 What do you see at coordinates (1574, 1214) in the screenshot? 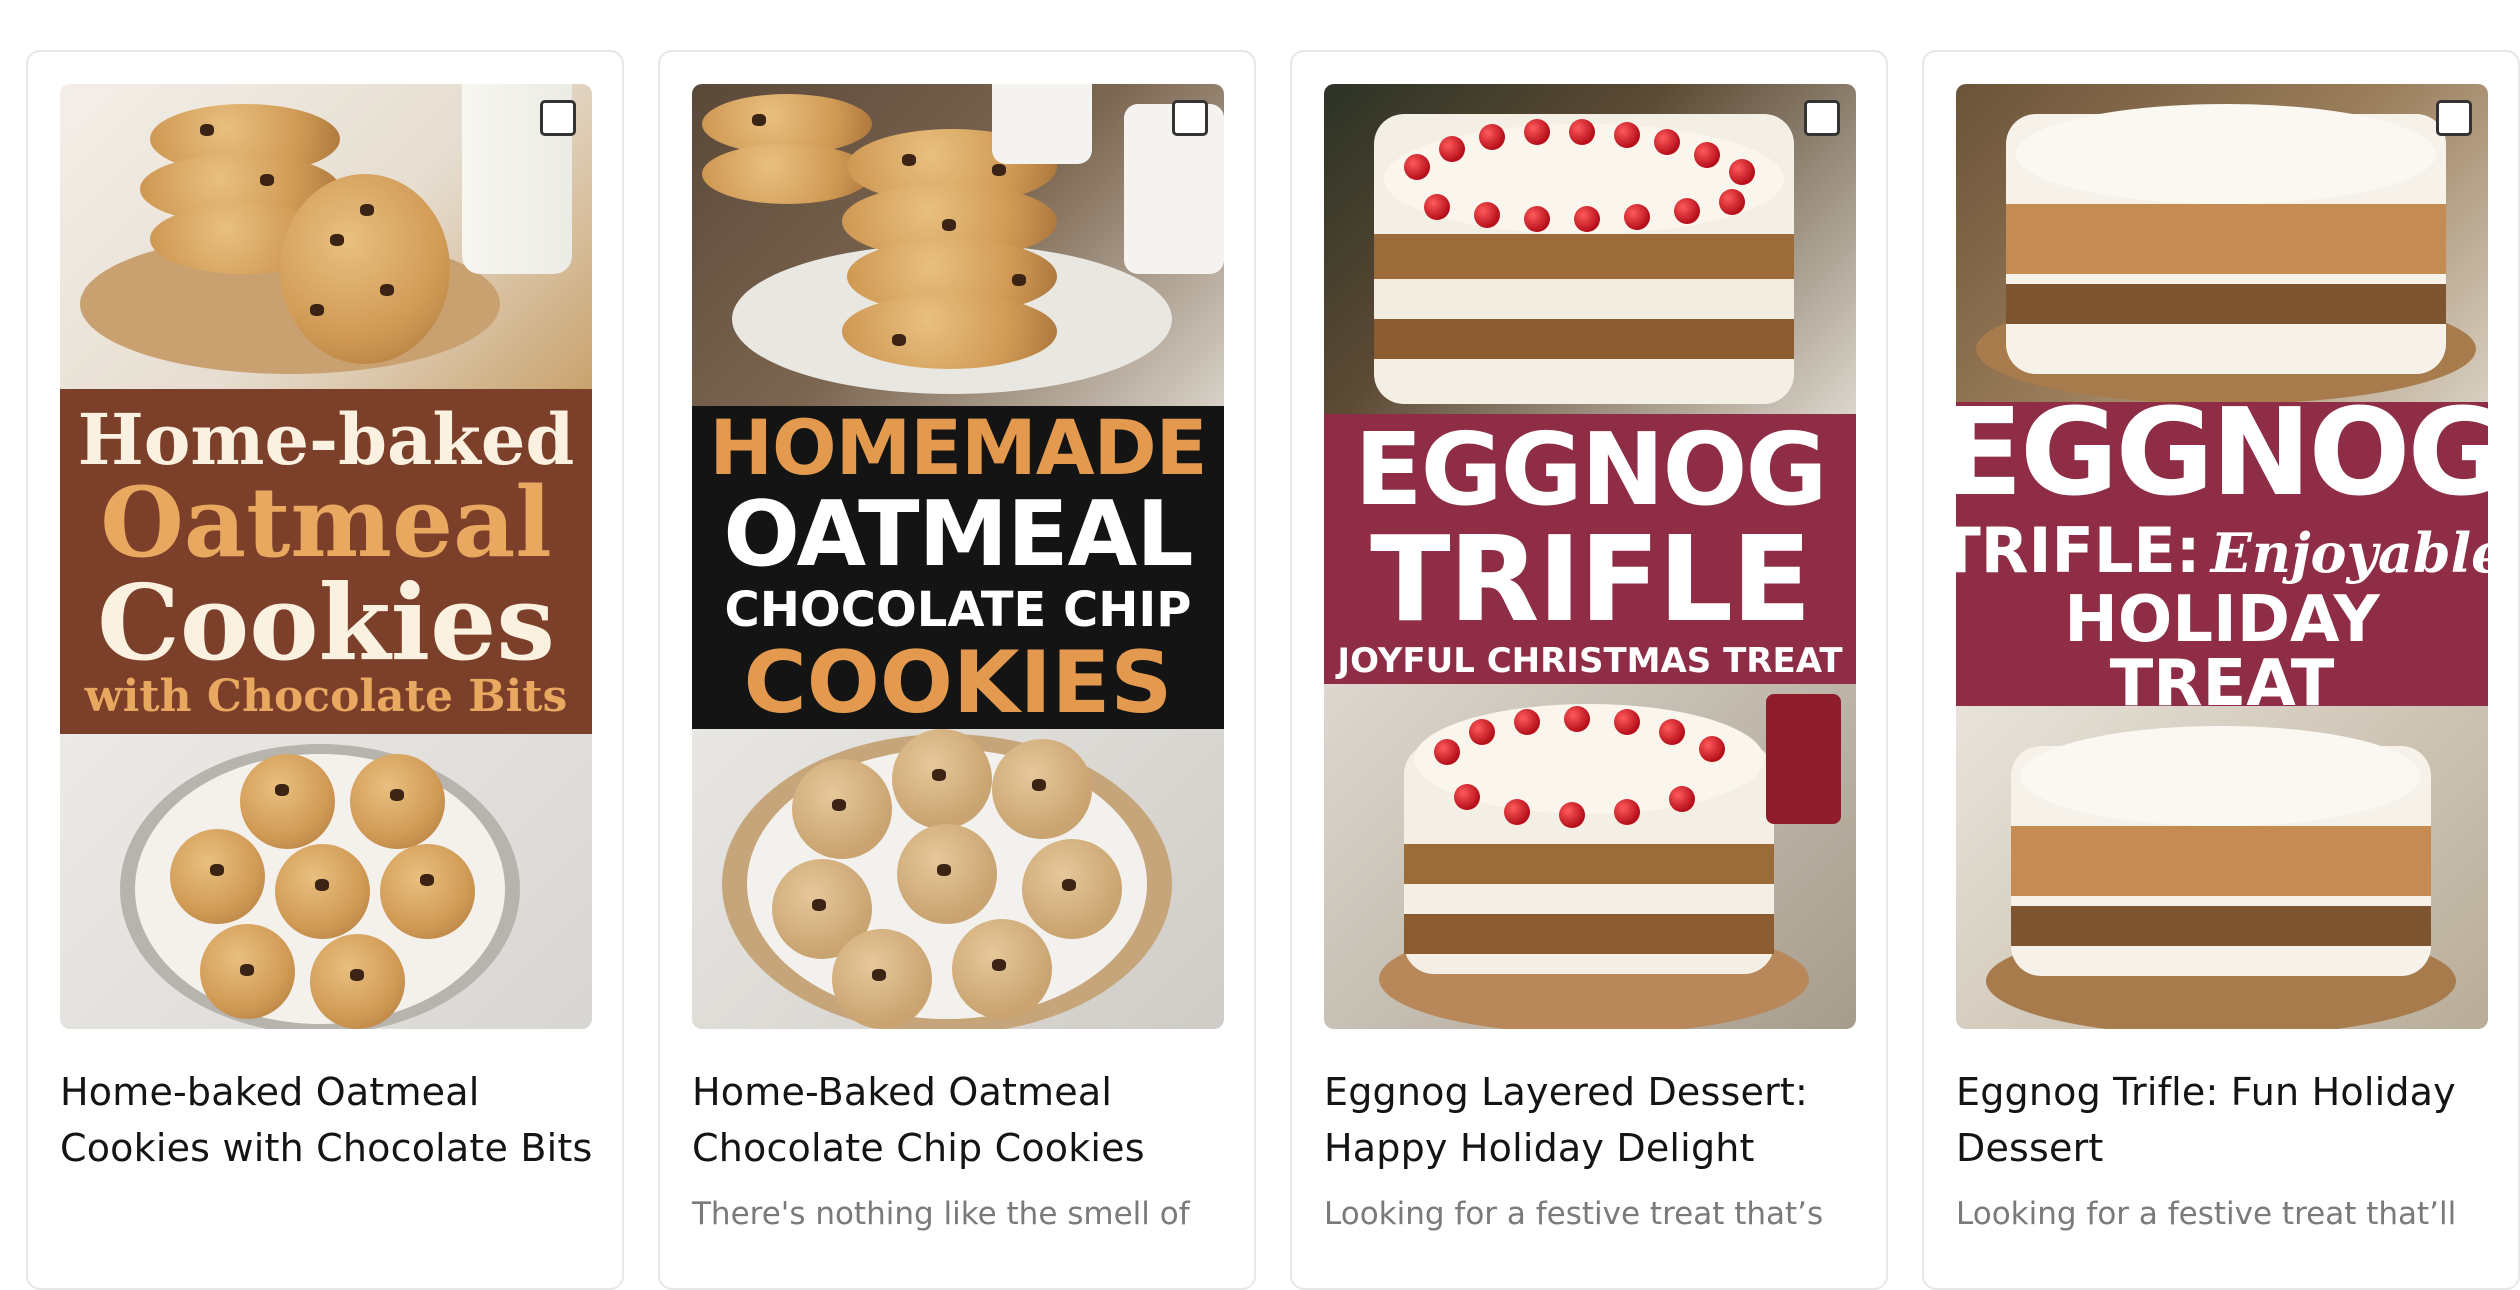
I see `recipe-description: Looking for a festive treat that’s` at bounding box center [1574, 1214].